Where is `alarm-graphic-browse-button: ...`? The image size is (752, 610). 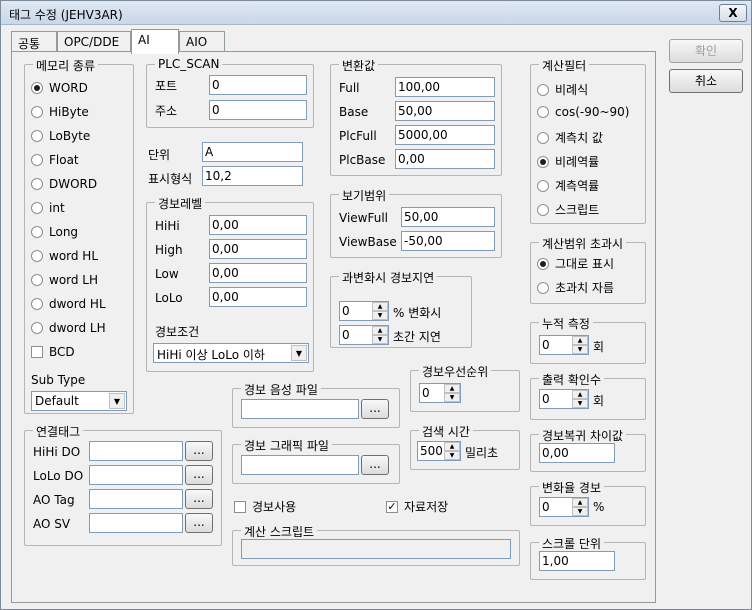
alarm-graphic-browse-button: ... is located at coordinates (375, 465).